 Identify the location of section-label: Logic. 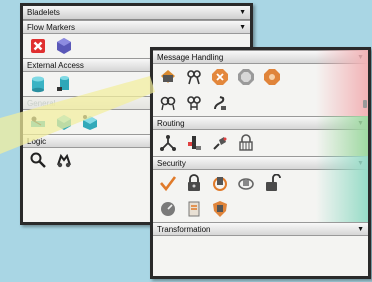
(37, 141).